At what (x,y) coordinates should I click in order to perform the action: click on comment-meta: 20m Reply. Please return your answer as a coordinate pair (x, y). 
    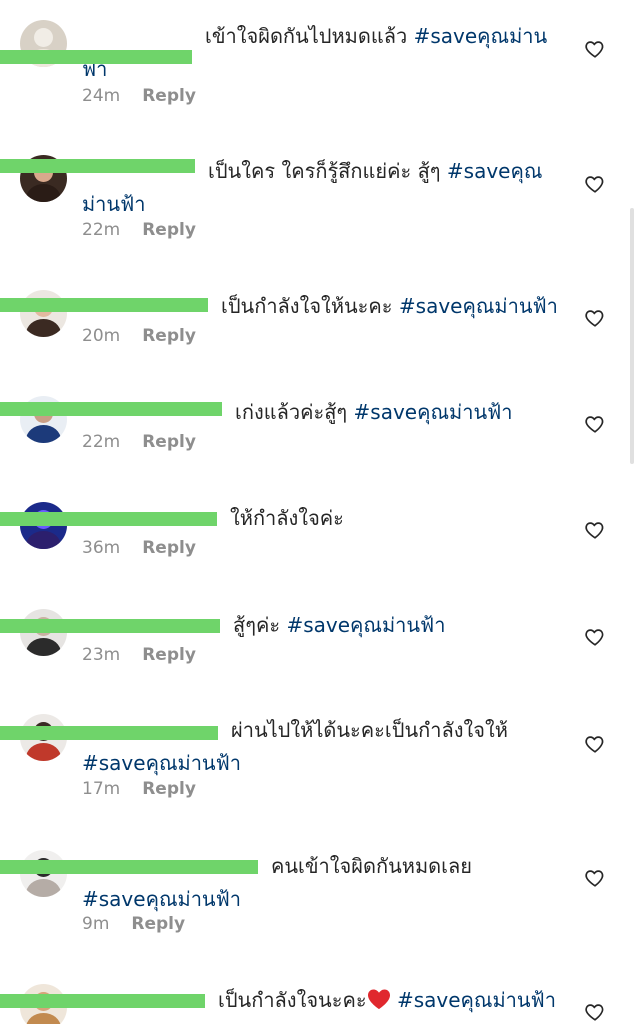
    Looking at the image, I should click on (139, 336).